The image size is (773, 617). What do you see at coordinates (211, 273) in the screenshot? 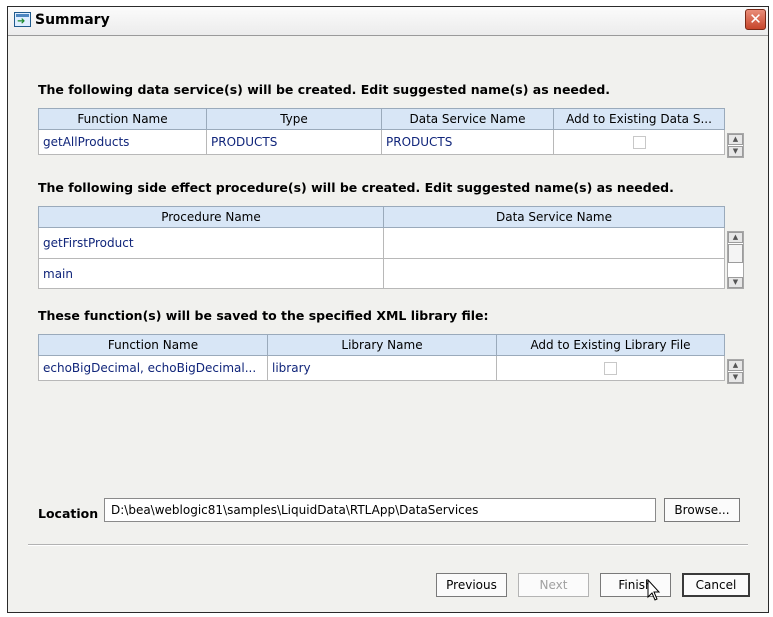
I see `procedure-name-cell: main` at bounding box center [211, 273].